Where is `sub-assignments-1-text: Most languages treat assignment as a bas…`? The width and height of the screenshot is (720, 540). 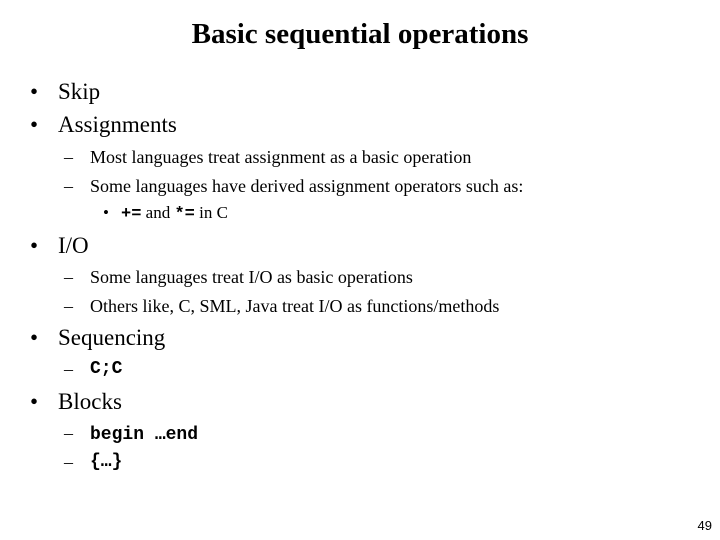
sub-assignments-1-text: Most languages treat assignment as a bas… is located at coordinates (281, 157).